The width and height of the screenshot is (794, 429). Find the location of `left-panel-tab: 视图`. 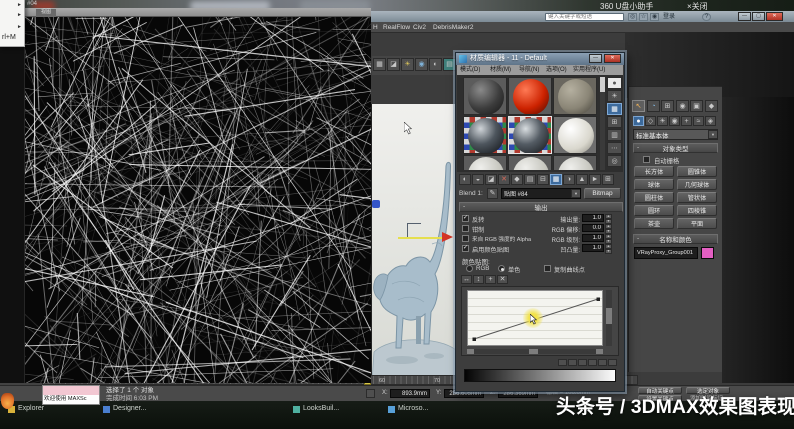

left-panel-tab: 视图 is located at coordinates (46, 13).